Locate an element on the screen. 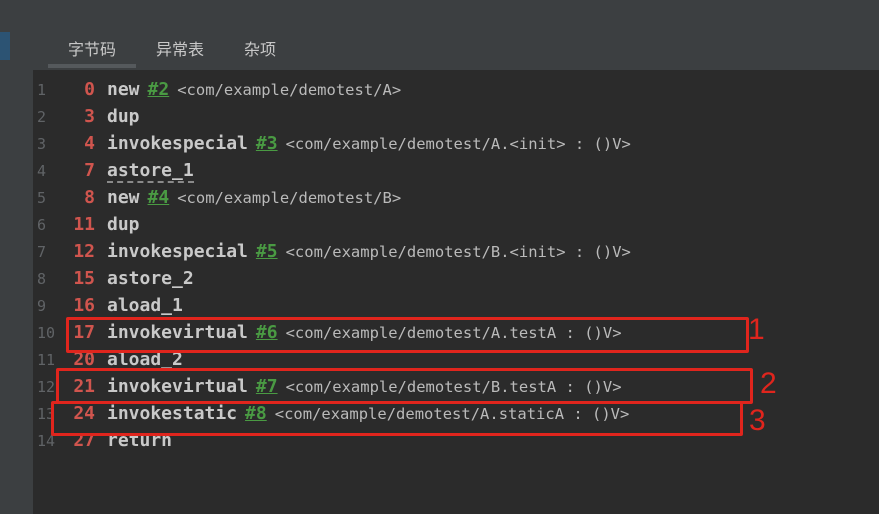  instruction: new #4 <com/example/demotest/B> is located at coordinates (254, 197).